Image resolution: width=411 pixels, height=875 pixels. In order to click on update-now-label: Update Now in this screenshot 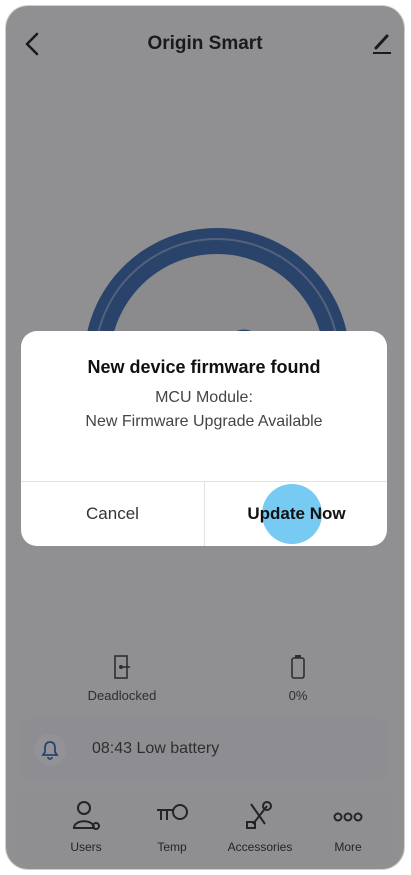, I will do `click(296, 513)`.